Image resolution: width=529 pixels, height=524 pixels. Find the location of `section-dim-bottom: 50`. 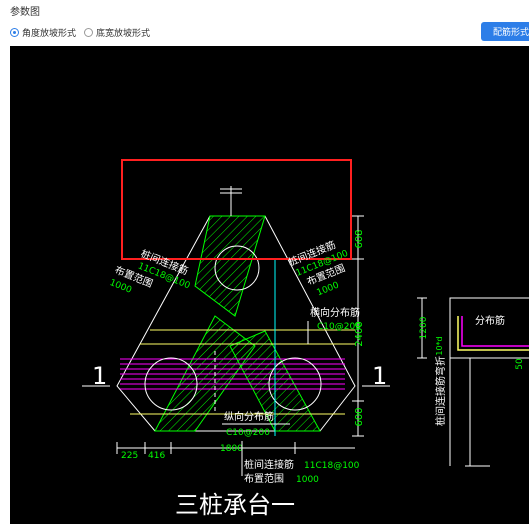

section-dim-bottom: 50 is located at coordinates (520, 364).